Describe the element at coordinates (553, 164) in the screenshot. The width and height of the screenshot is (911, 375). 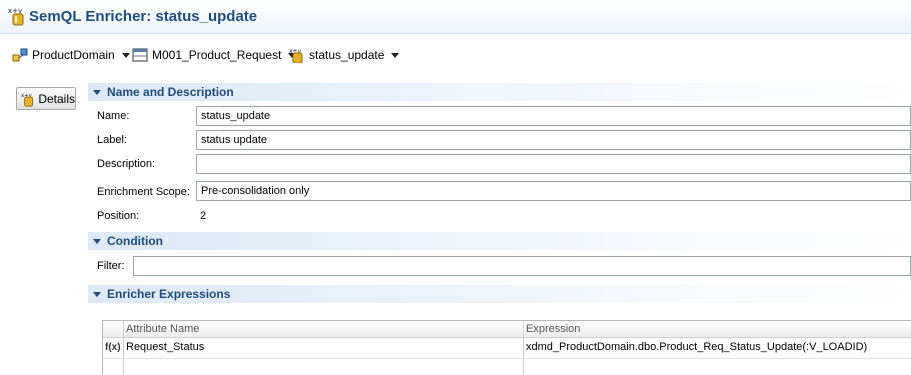
I see `description-field` at that location.